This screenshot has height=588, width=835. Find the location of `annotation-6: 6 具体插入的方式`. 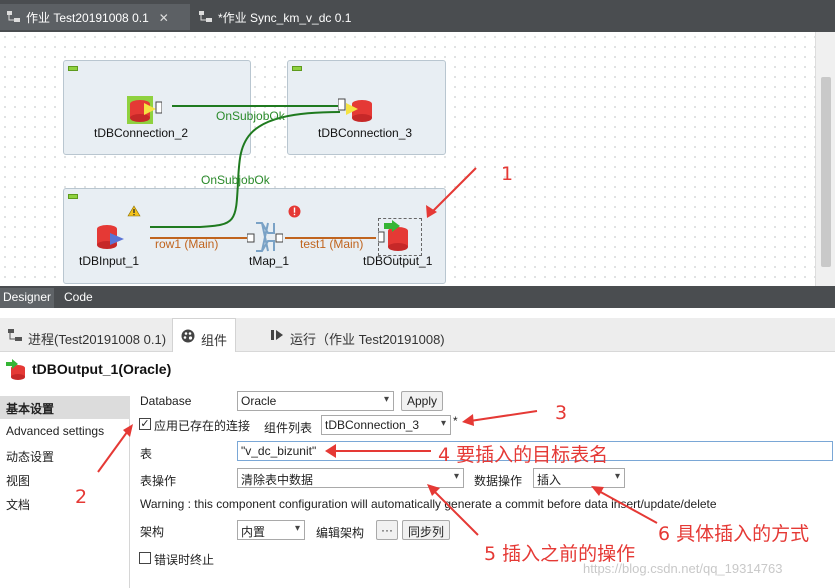

annotation-6: 6 具体插入的方式 is located at coordinates (734, 534).